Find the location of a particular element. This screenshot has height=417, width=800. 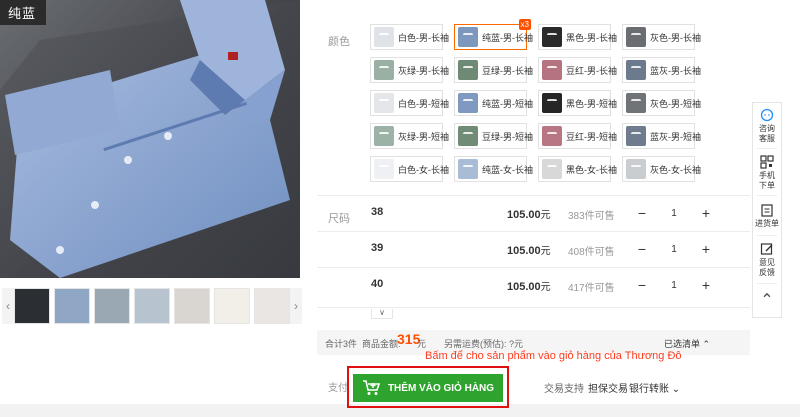

color-option: 豆红-男-长袖 is located at coordinates (577, 70).